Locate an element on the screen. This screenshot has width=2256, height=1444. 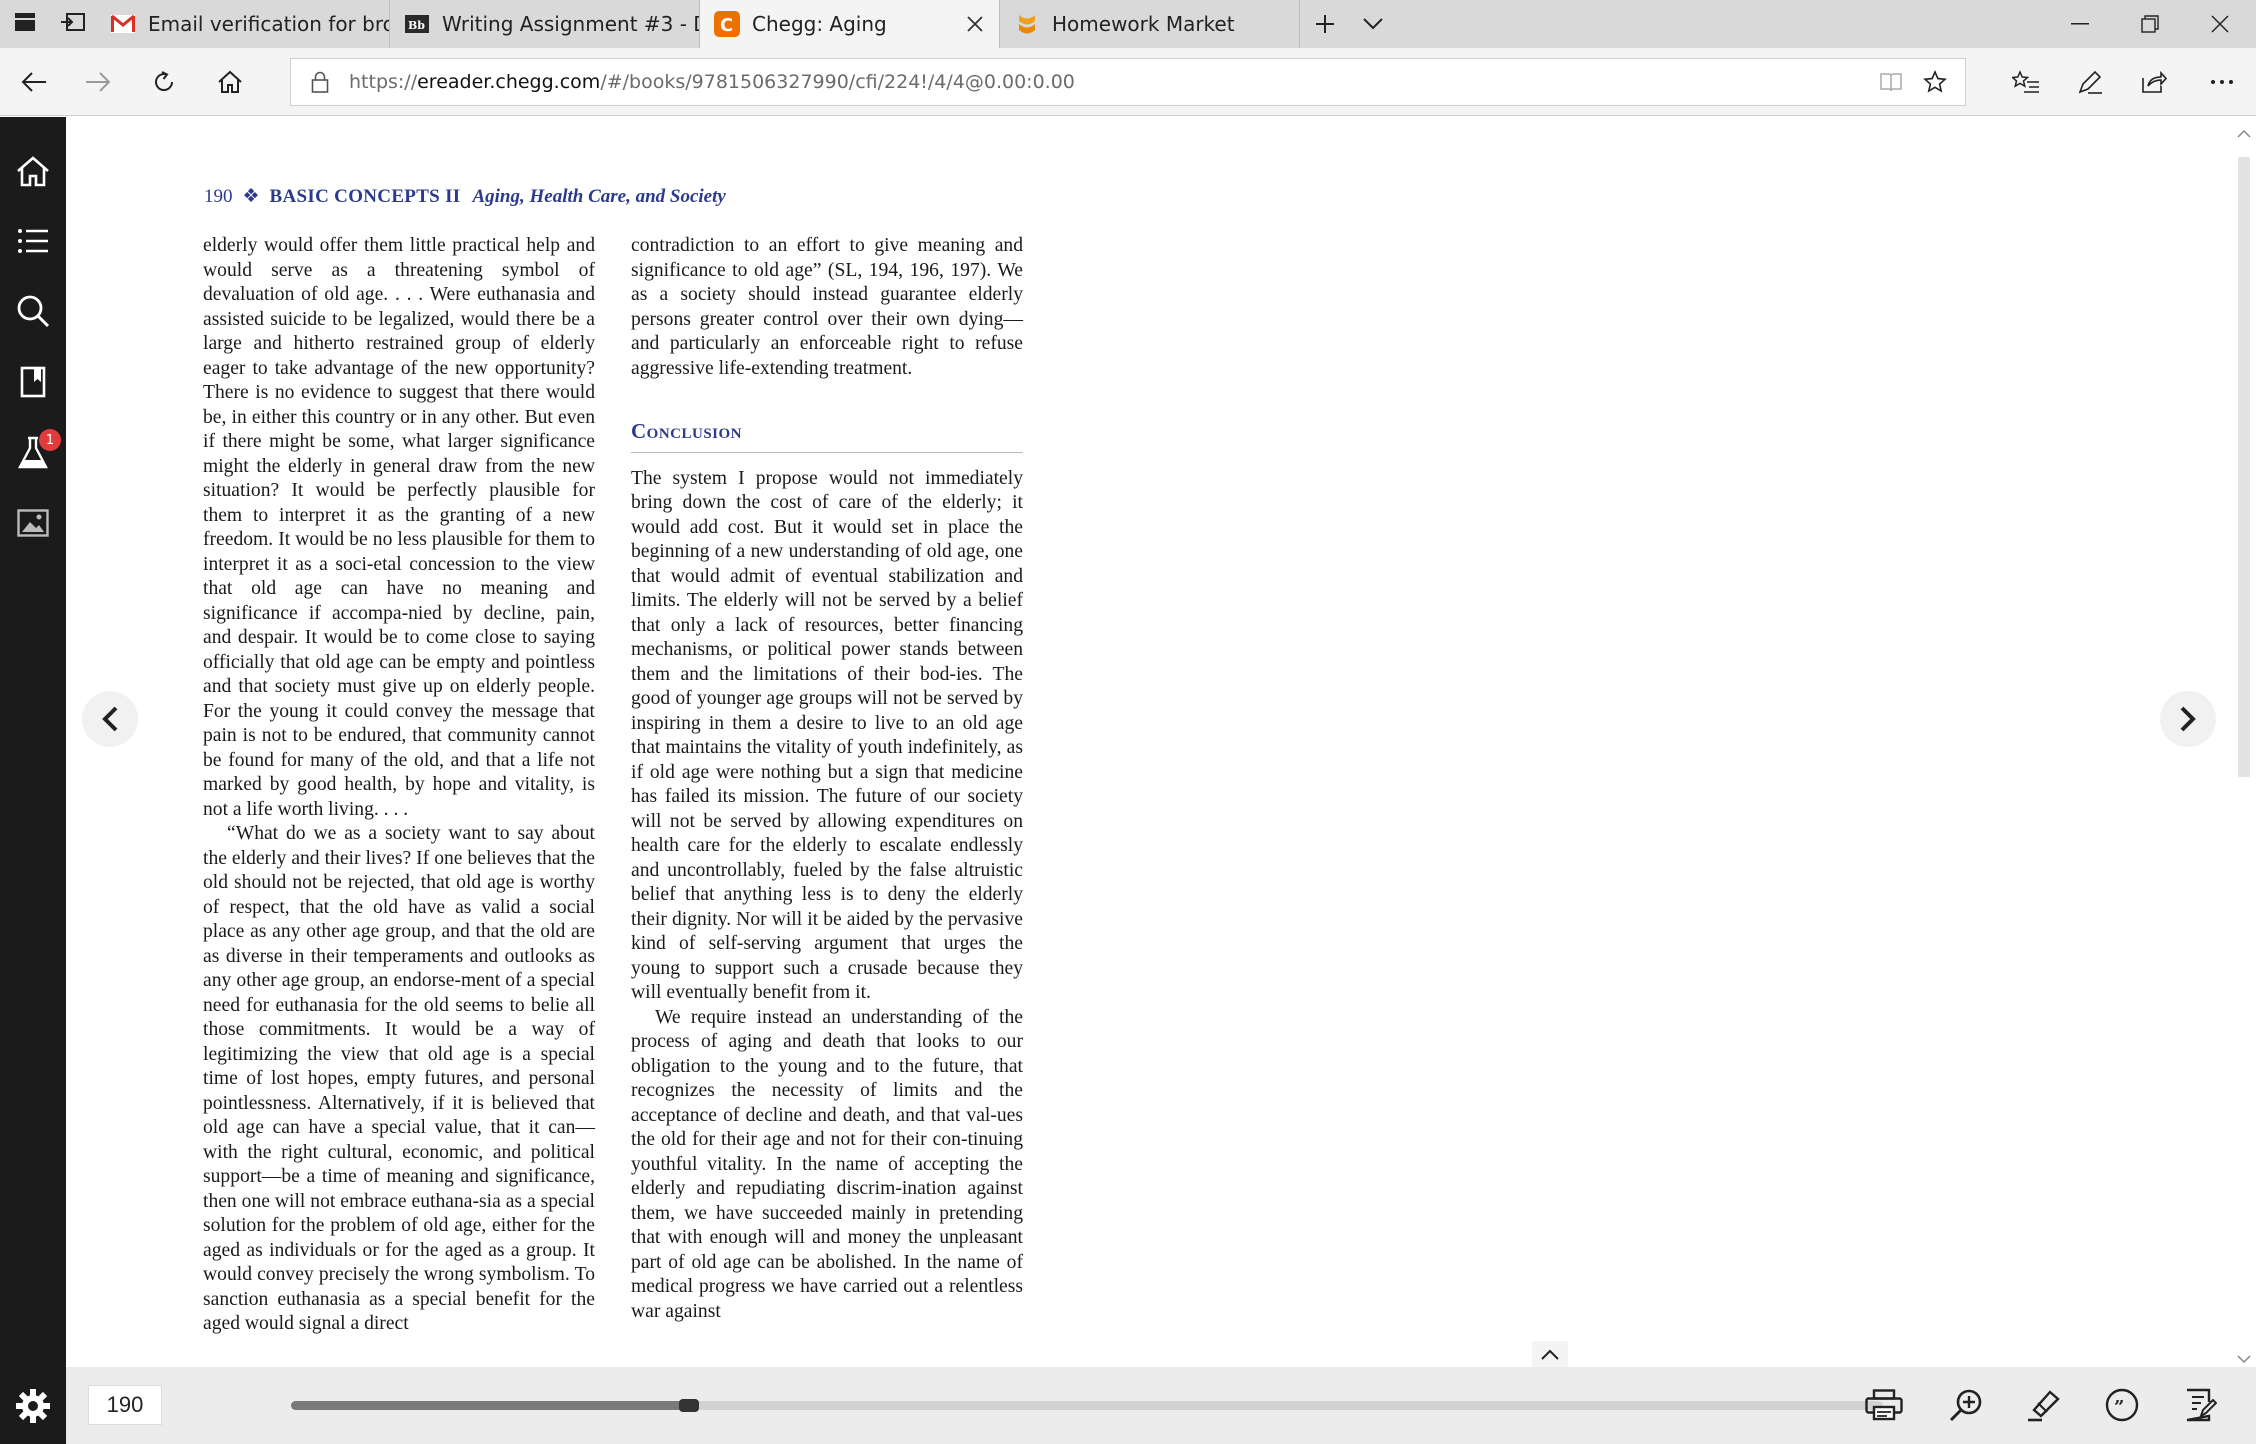
svg-text: Bb is located at coordinates (416, 25).